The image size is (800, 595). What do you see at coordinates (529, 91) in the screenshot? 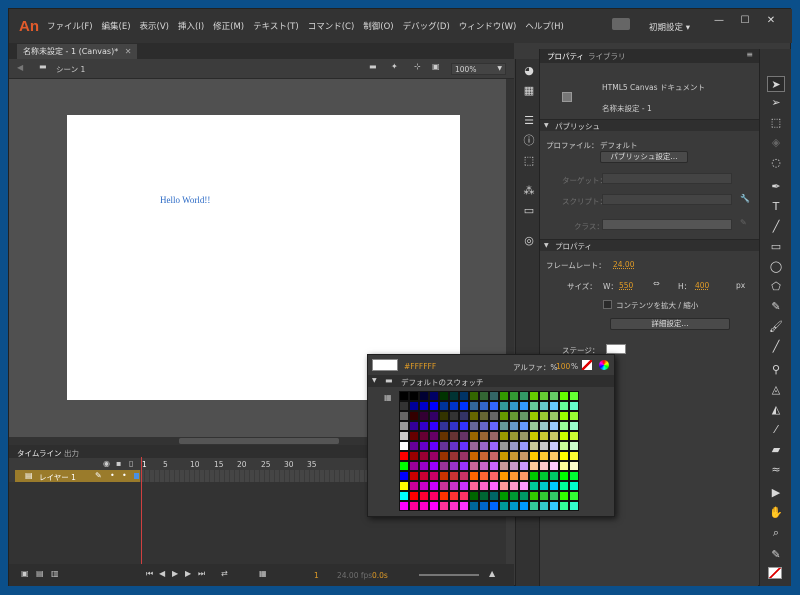
I see `swatch-panel-icon: ▦` at bounding box center [529, 91].